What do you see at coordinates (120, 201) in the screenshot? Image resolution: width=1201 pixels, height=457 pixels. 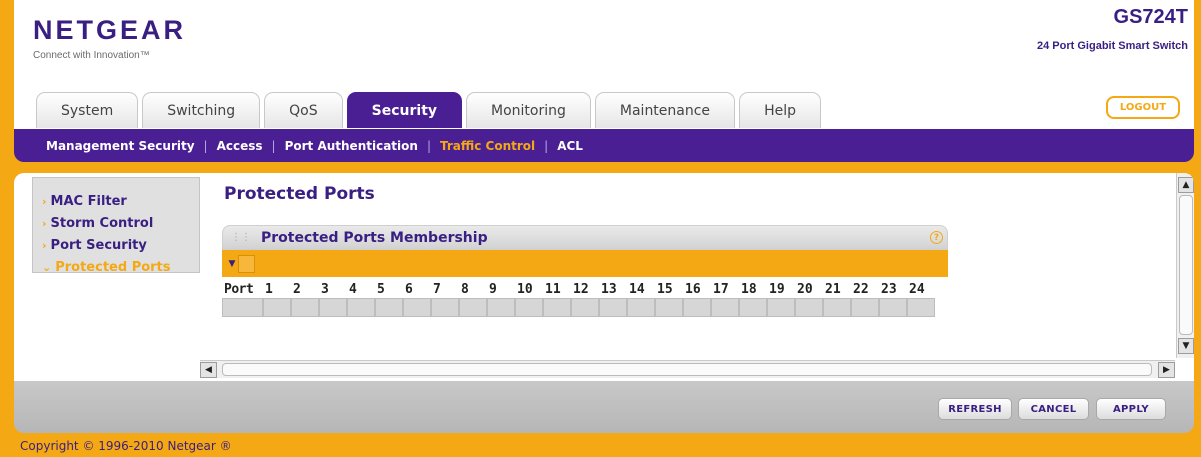 I see `leftnav-item-mac-filter: › MAC Filter` at bounding box center [120, 201].